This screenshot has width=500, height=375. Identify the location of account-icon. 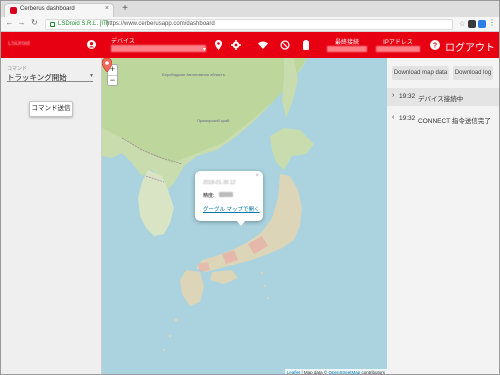
(91, 44).